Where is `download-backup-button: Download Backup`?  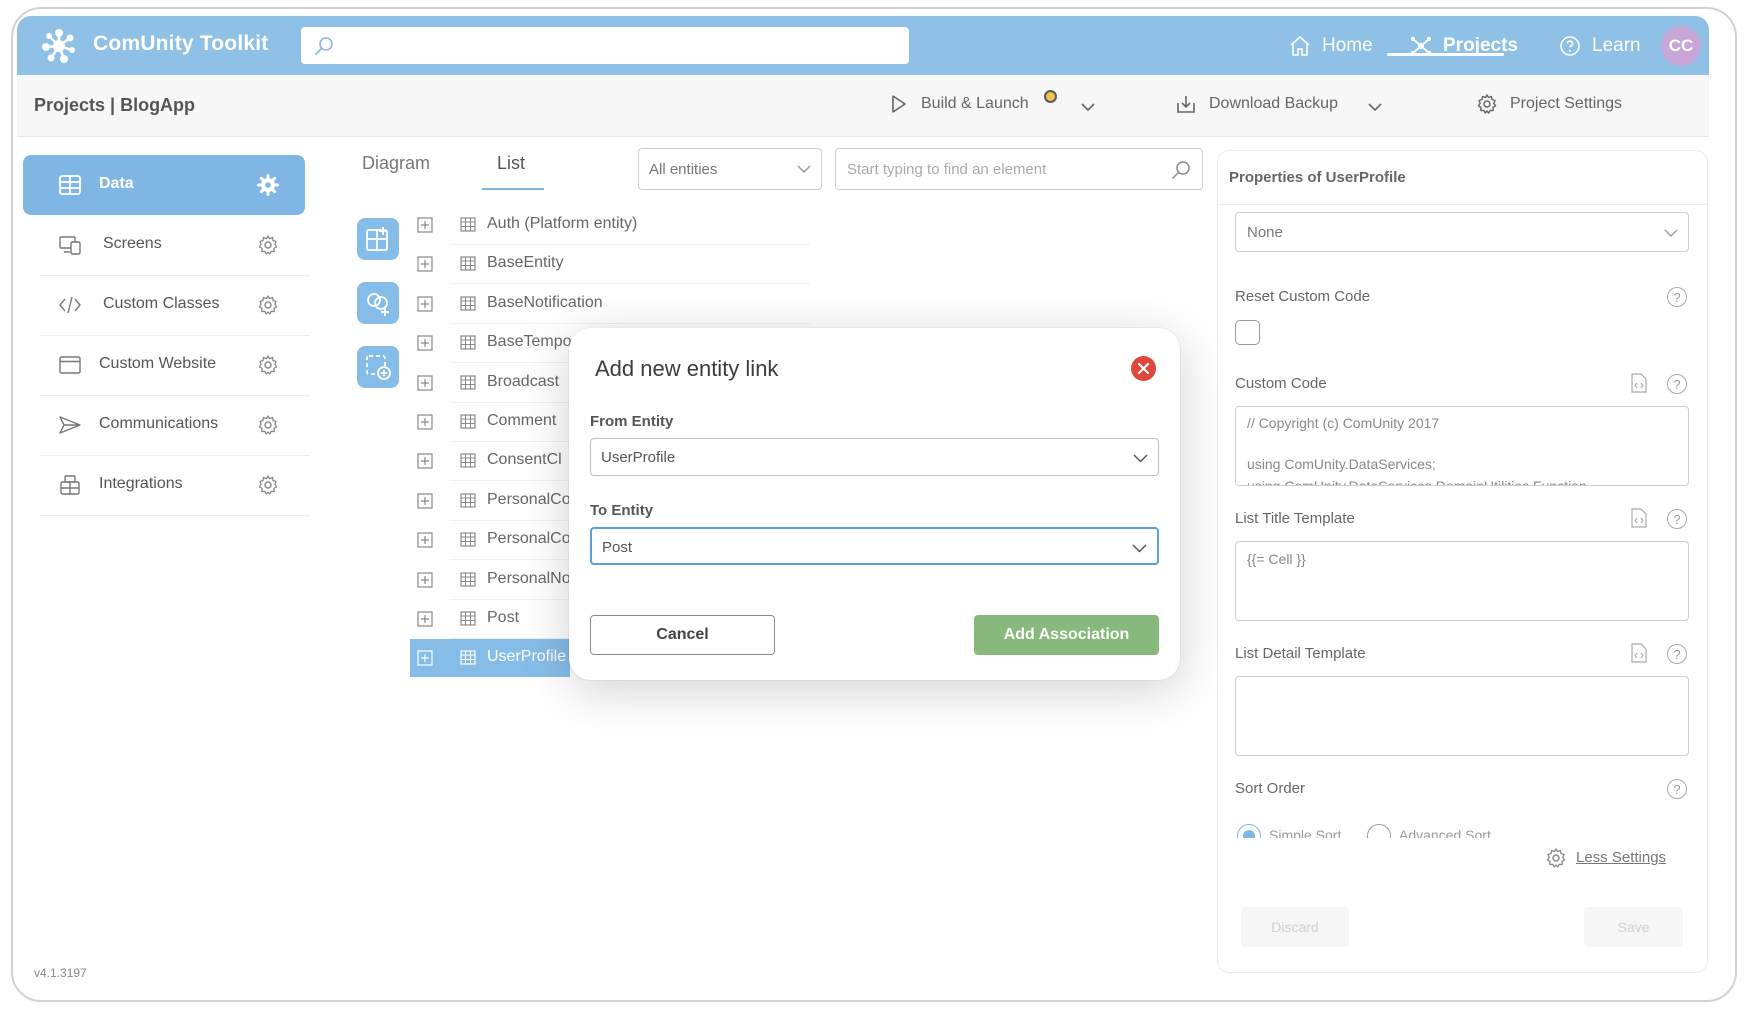
download-backup-button: Download Backup is located at coordinates (1256, 104).